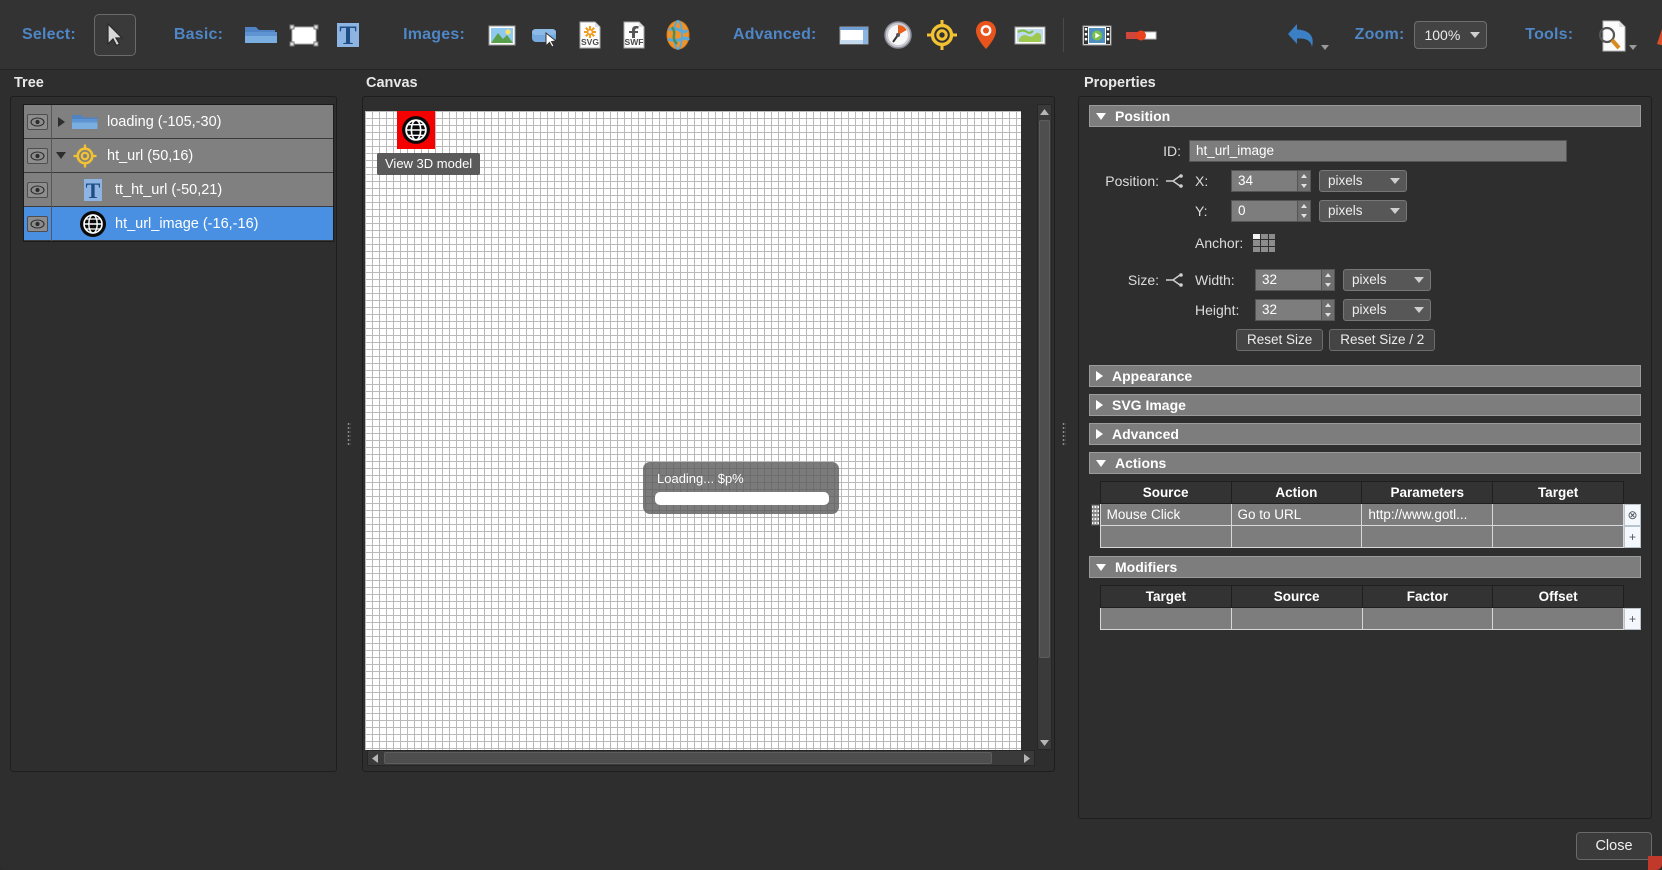 The height and width of the screenshot is (870, 1662). I want to click on link-xy-icon, so click(1174, 180).